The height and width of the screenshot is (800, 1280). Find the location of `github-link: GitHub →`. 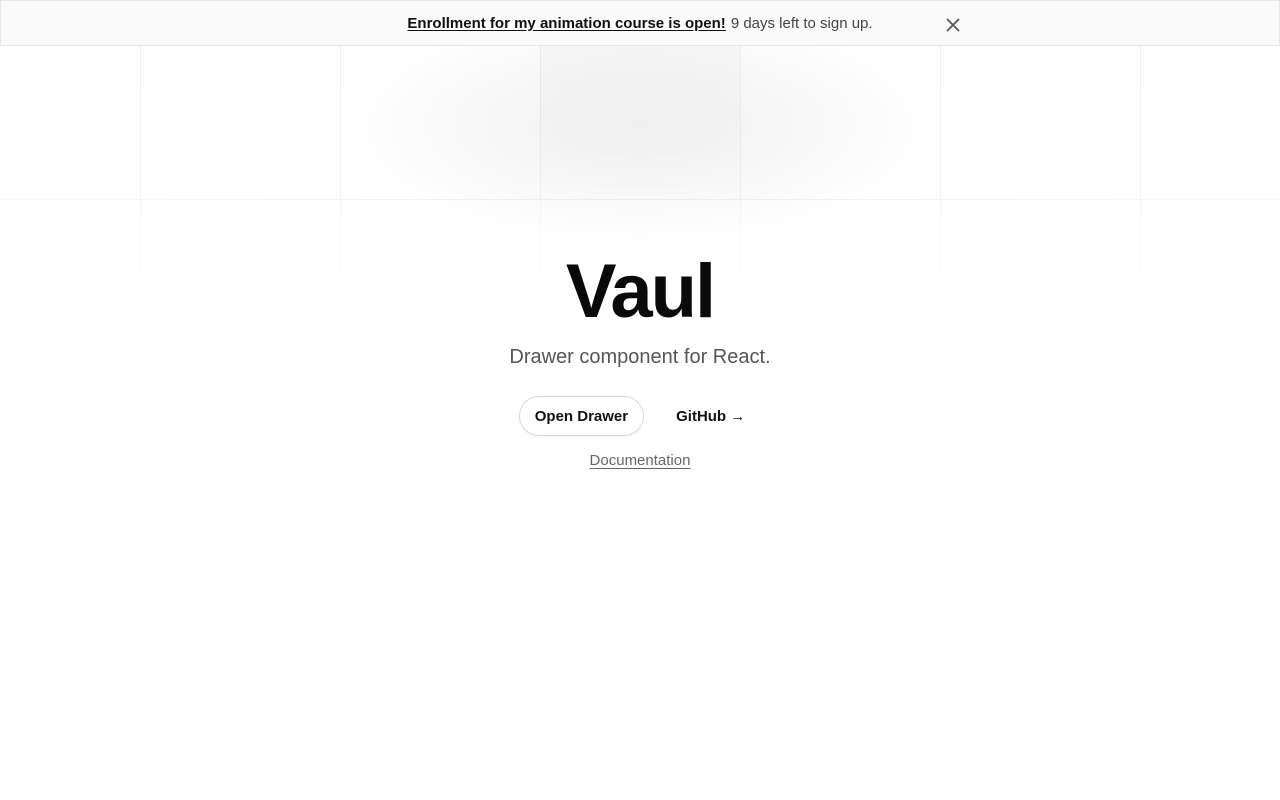

github-link: GitHub → is located at coordinates (710, 416).